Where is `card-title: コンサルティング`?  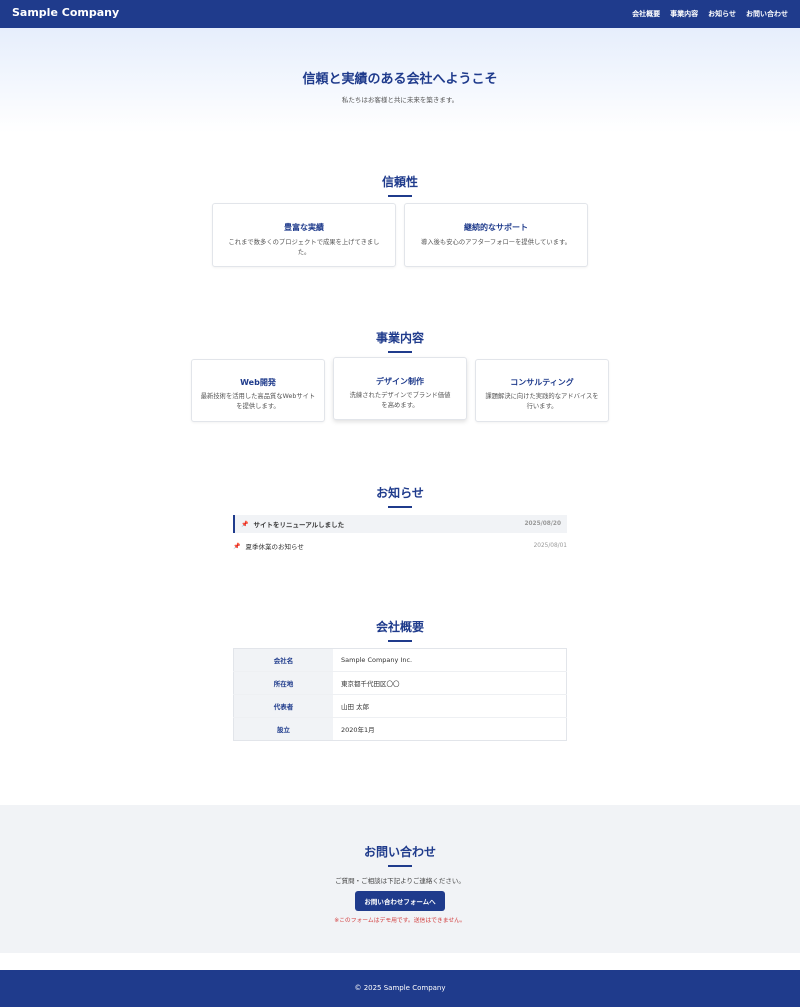
card-title: コンサルティング is located at coordinates (542, 382).